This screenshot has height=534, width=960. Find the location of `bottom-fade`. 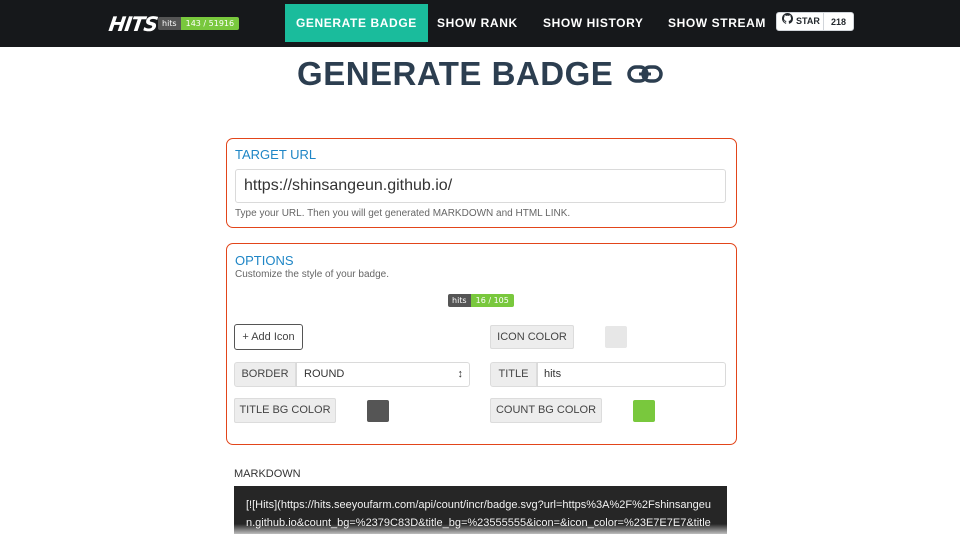

bottom-fade is located at coordinates (480, 529).